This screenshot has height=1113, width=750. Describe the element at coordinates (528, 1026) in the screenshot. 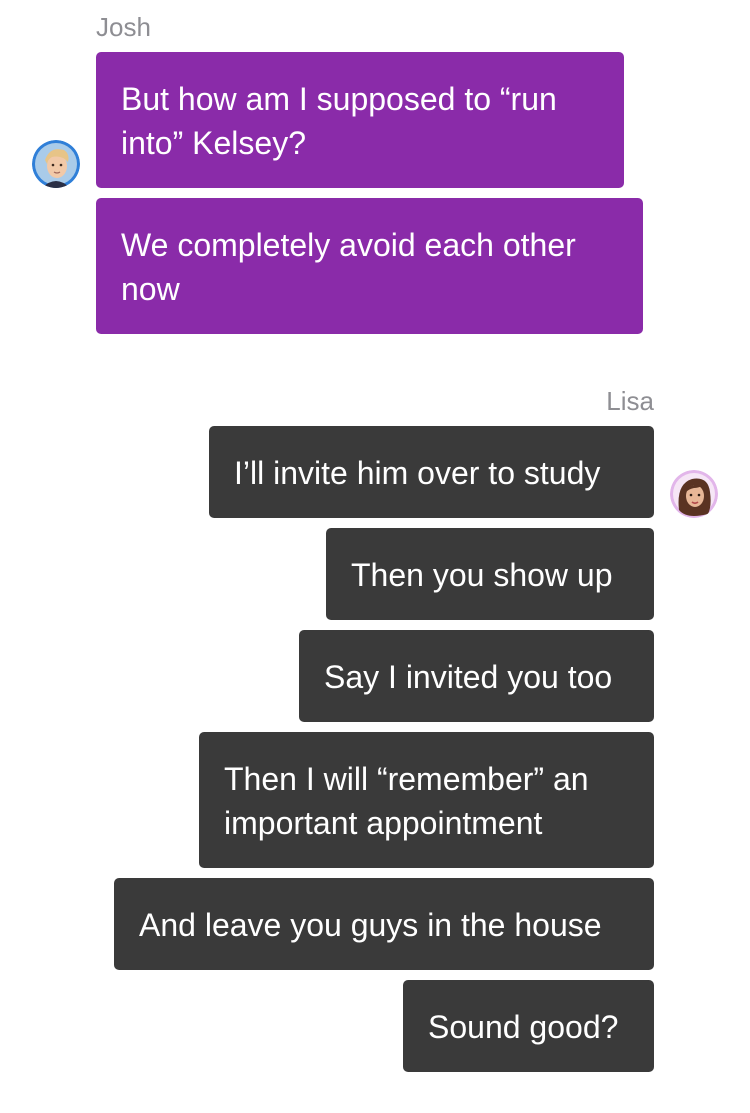

I see `lisa-message-6: Sound good?` at that location.